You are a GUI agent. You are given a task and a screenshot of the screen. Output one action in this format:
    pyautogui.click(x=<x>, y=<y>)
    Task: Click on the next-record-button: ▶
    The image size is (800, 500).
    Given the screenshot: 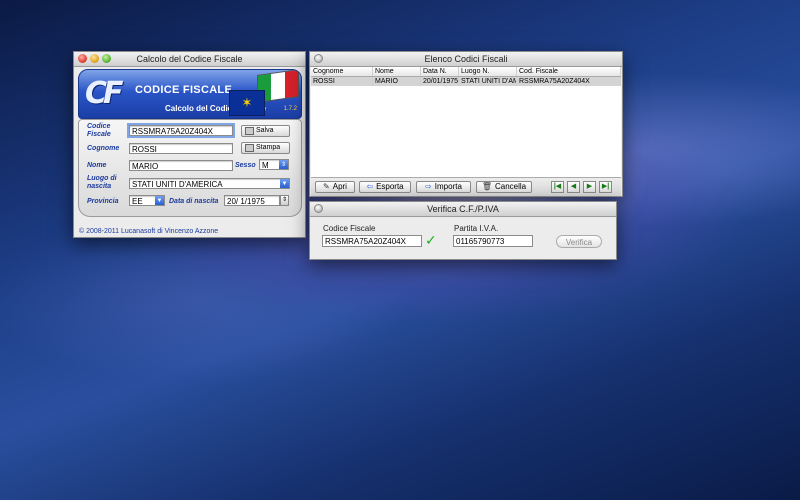 What is the action you would take?
    pyautogui.click(x=589, y=187)
    